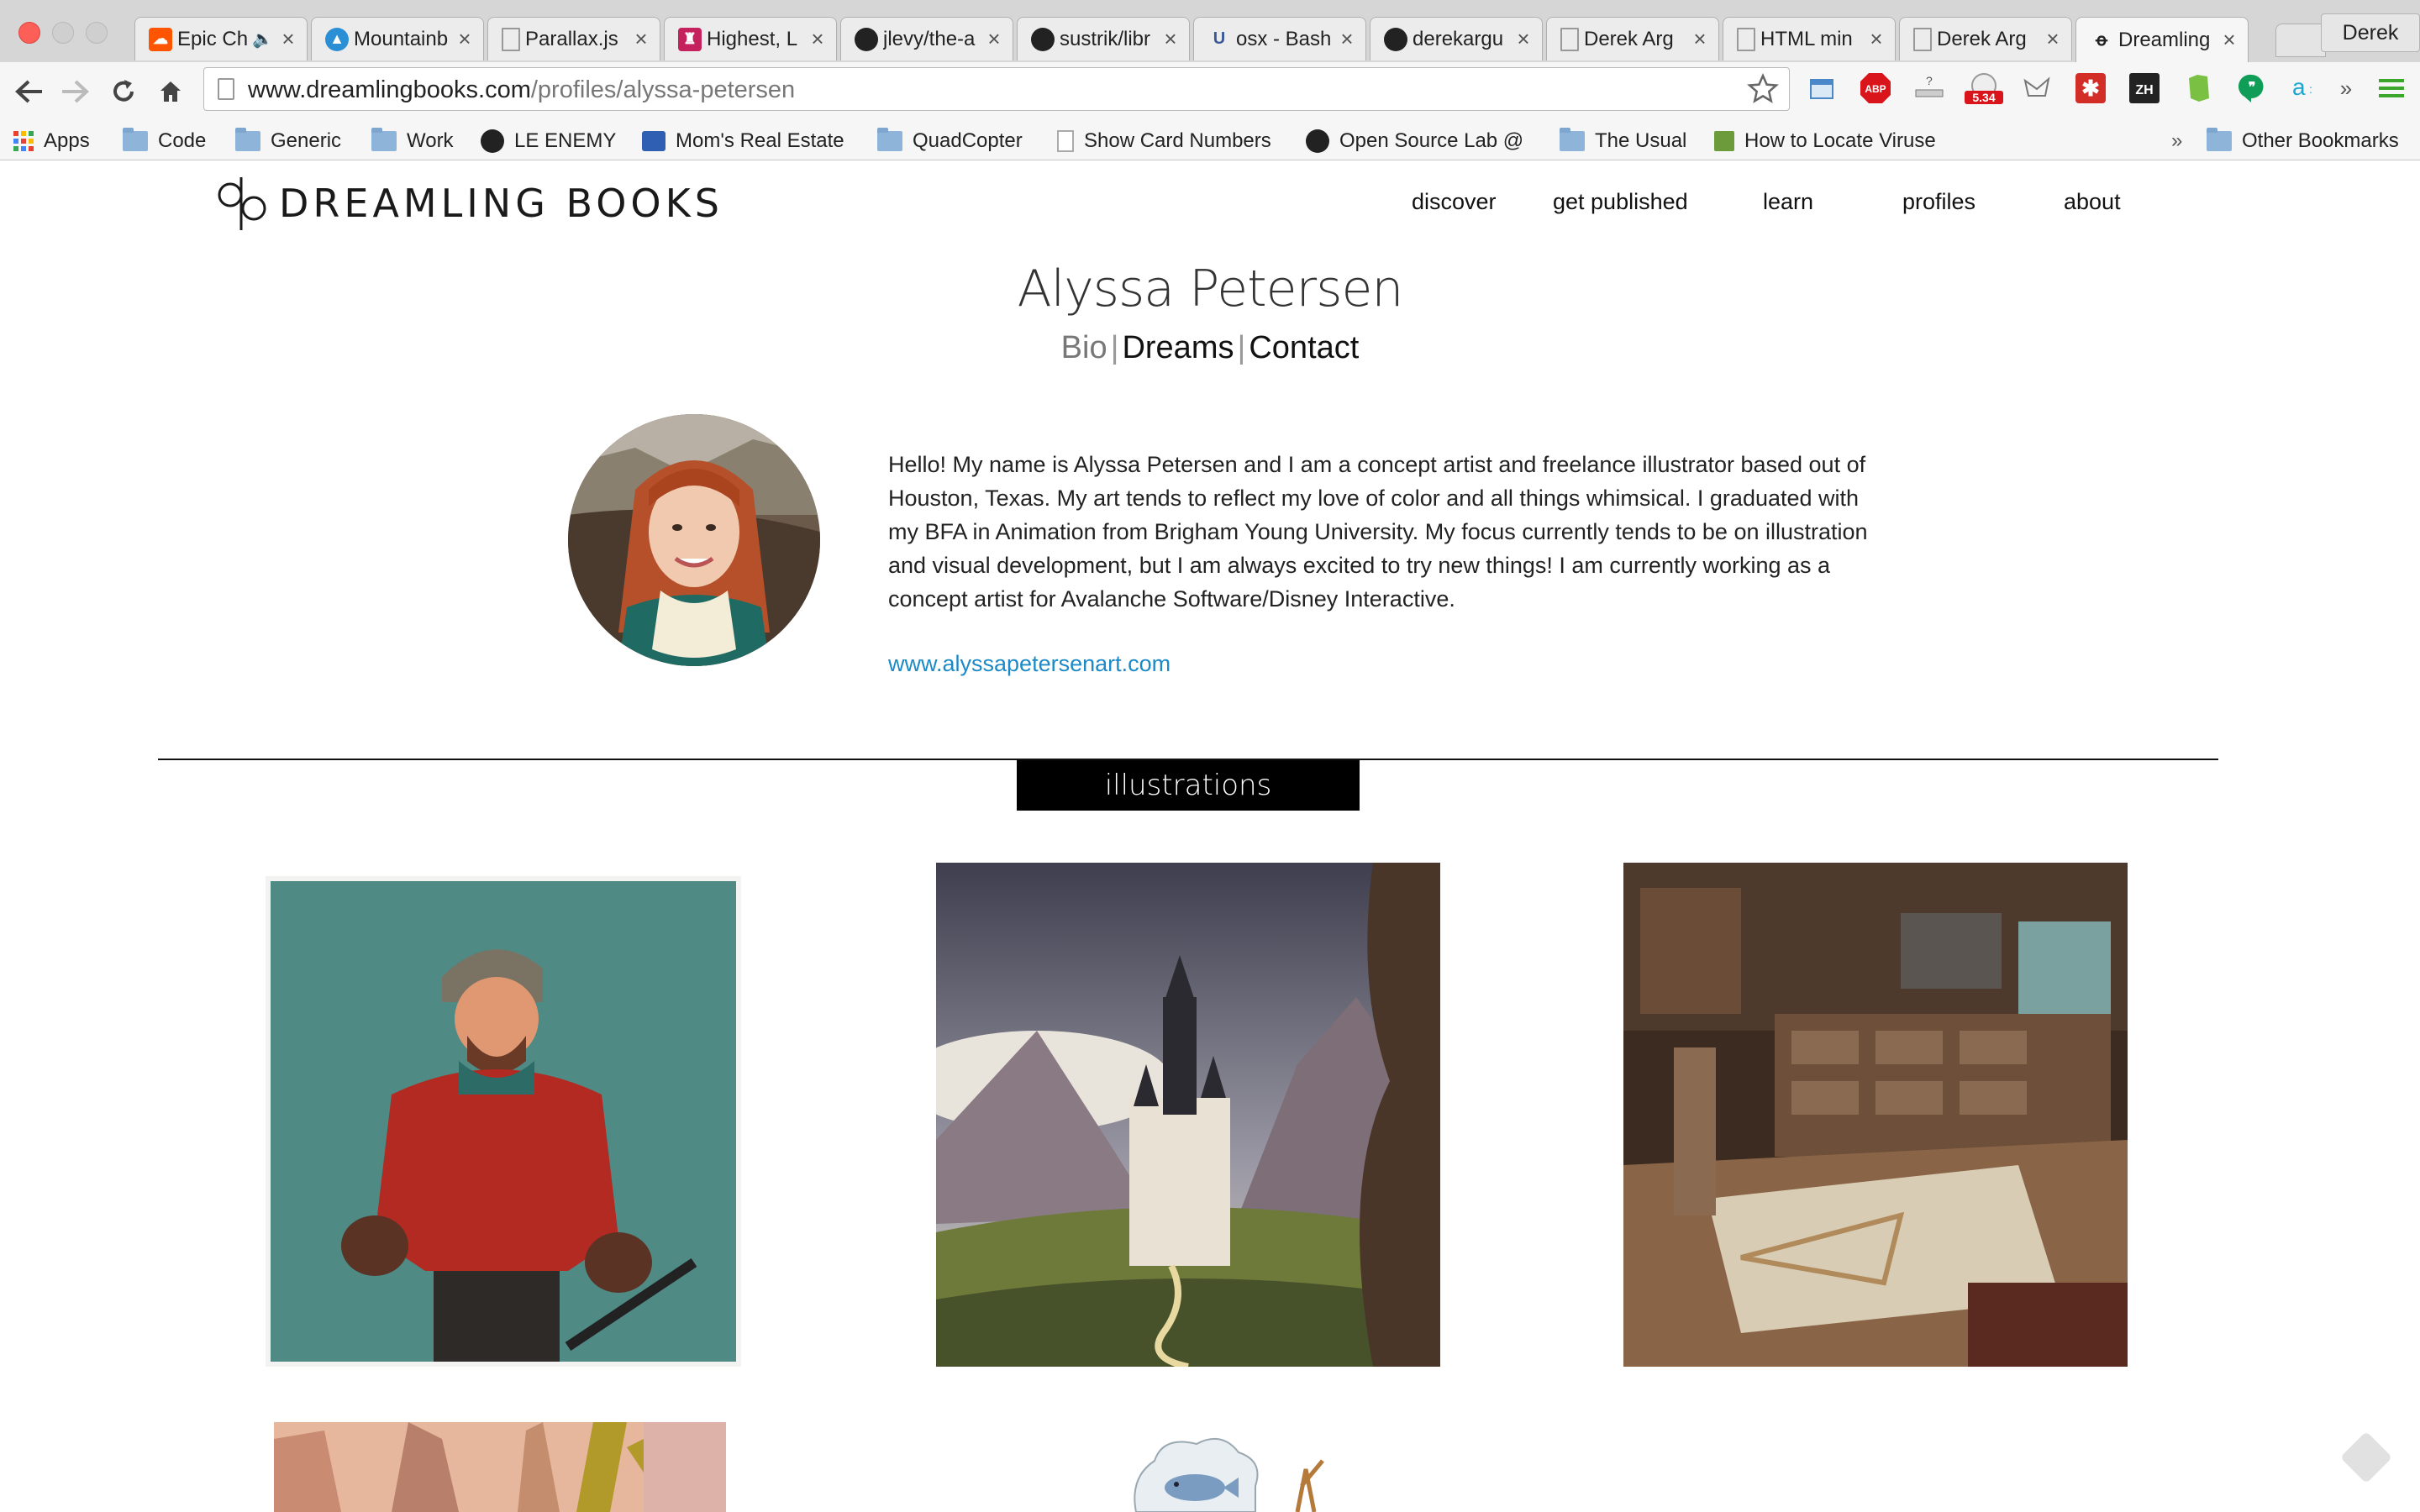 The height and width of the screenshot is (1512, 2420). I want to click on tab-label: Parallax.js, so click(571, 38).